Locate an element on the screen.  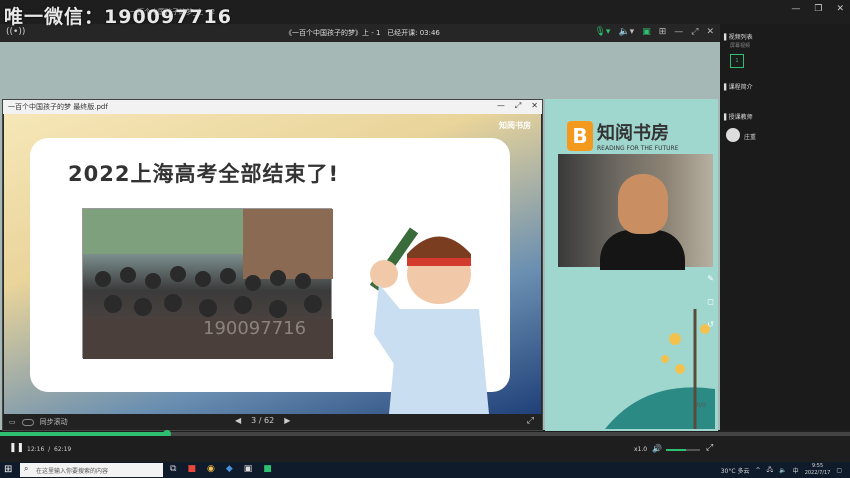
right-sidebar: ▌视频列表 屏幕视频 1 ▌课程简介 ▌授课教师 庄重 is located at coordinates (785, 227).